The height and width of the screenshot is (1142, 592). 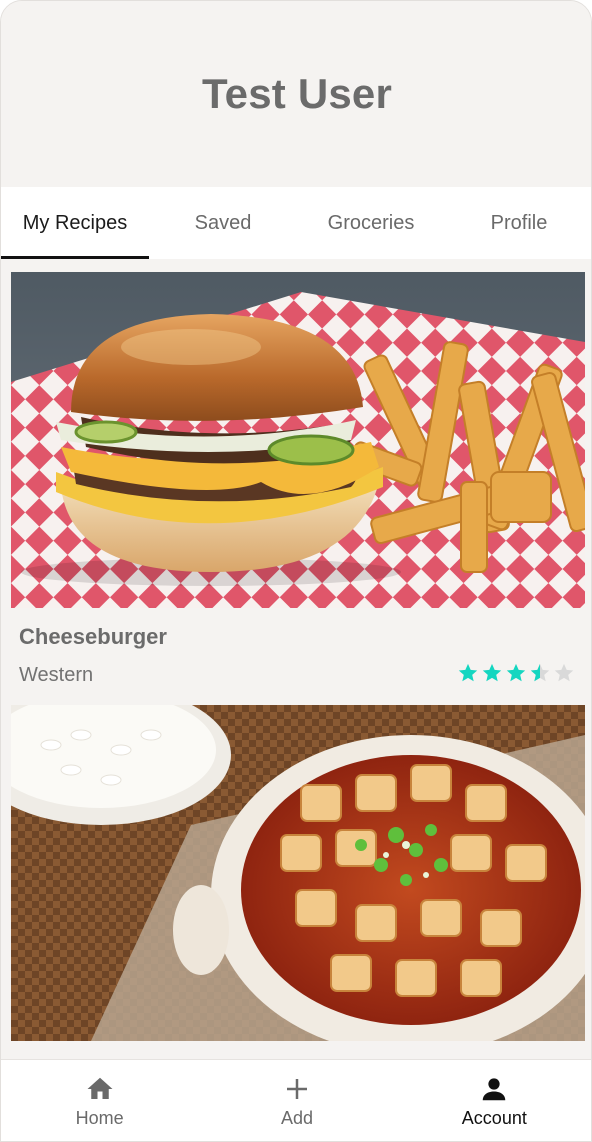 I want to click on nav-account-label: Account, so click(x=494, y=1118).